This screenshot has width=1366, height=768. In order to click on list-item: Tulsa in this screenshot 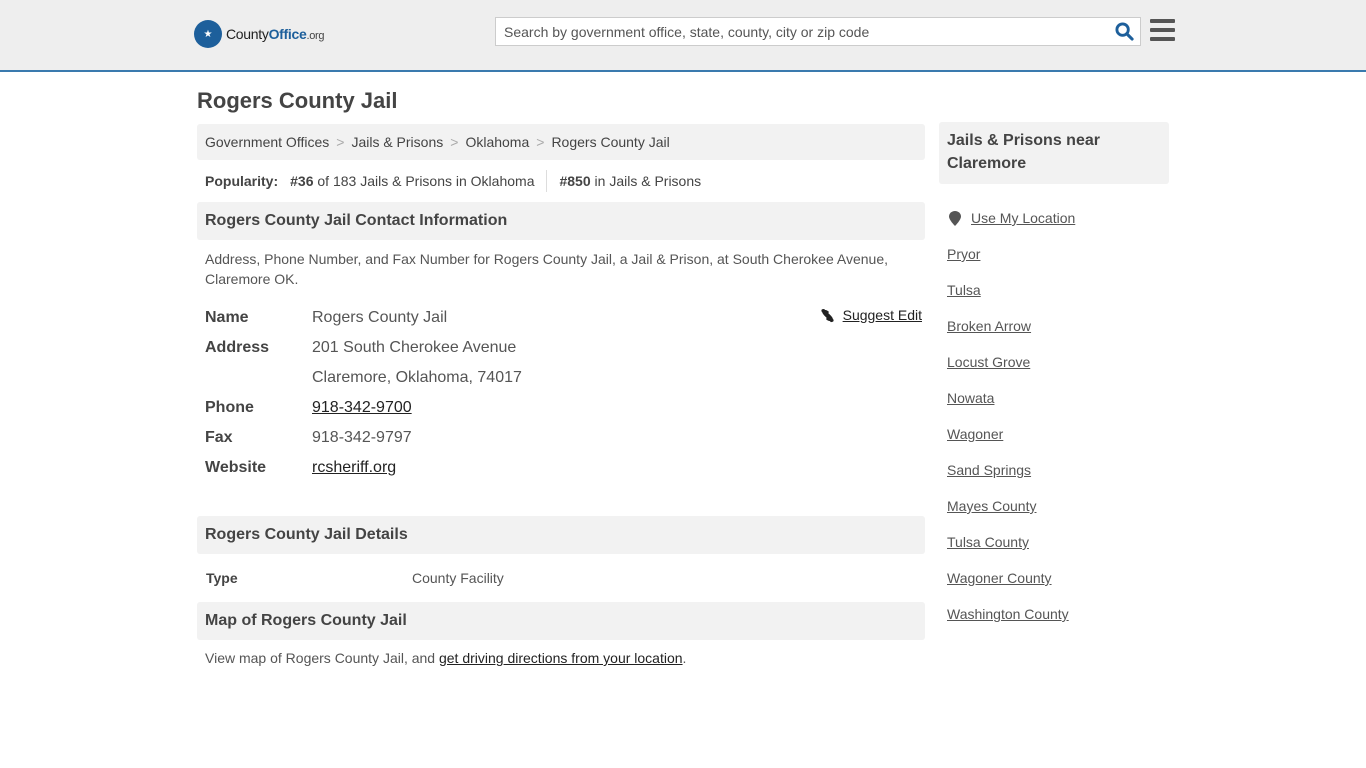, I will do `click(1054, 290)`.